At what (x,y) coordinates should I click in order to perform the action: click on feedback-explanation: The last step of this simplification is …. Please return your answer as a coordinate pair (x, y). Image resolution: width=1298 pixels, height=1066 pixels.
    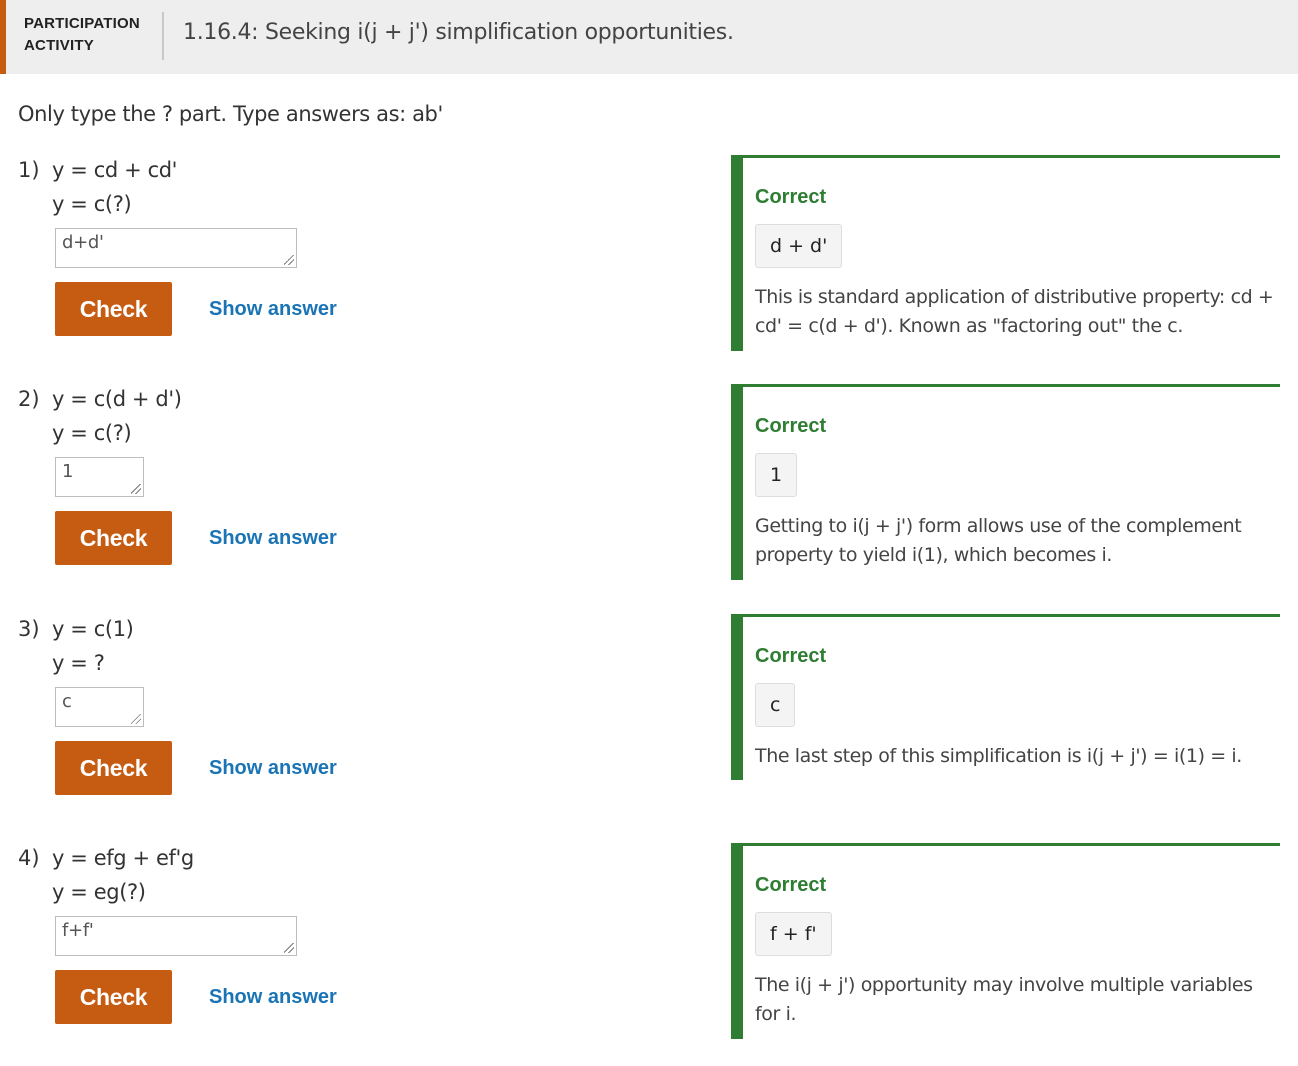
    Looking at the image, I should click on (998, 756).